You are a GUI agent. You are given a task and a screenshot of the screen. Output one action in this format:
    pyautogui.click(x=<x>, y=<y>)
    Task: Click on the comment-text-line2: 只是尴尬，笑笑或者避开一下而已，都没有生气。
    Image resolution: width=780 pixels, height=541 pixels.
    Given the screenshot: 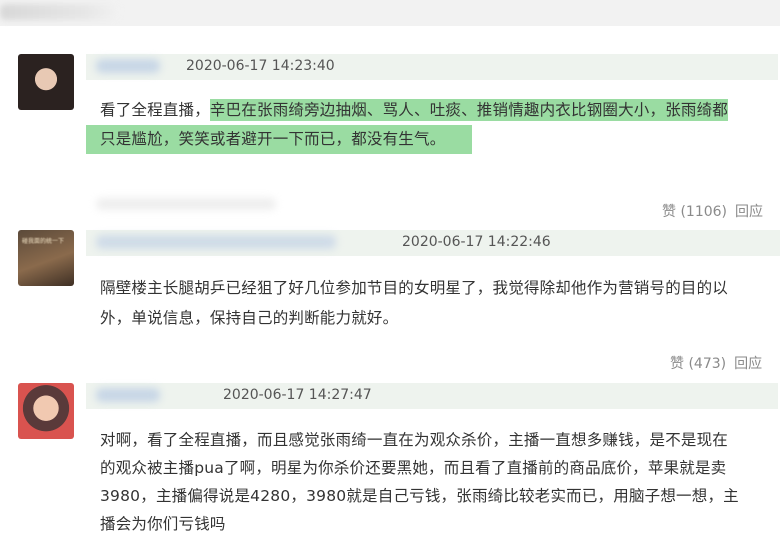 What is the action you would take?
    pyautogui.click(x=279, y=139)
    